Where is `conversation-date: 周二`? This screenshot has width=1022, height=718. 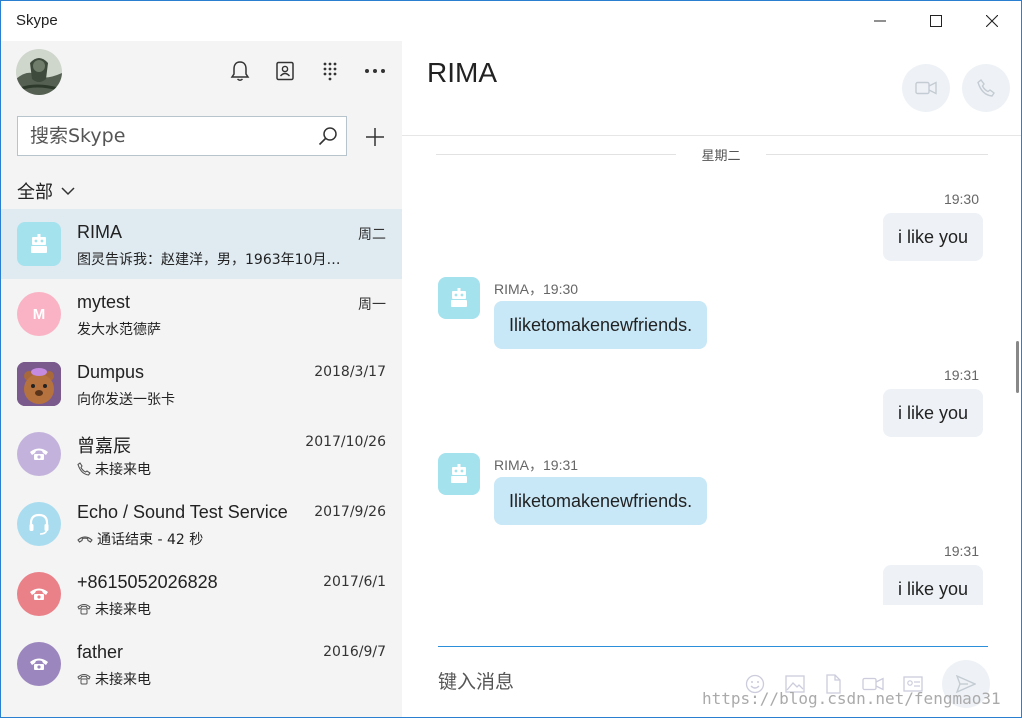 conversation-date: 周二 is located at coordinates (372, 235).